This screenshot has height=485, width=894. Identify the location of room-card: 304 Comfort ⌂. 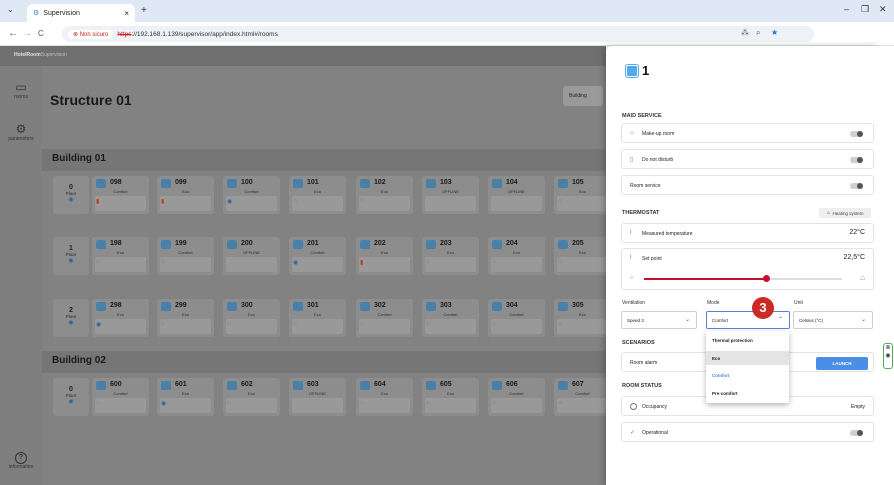
(516, 318).